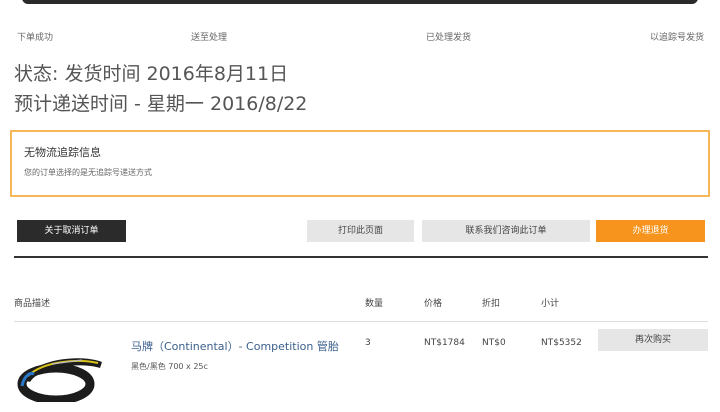 This screenshot has height=412, width=720. What do you see at coordinates (209, 38) in the screenshot?
I see `progress-step-processing: 送至处理` at bounding box center [209, 38].